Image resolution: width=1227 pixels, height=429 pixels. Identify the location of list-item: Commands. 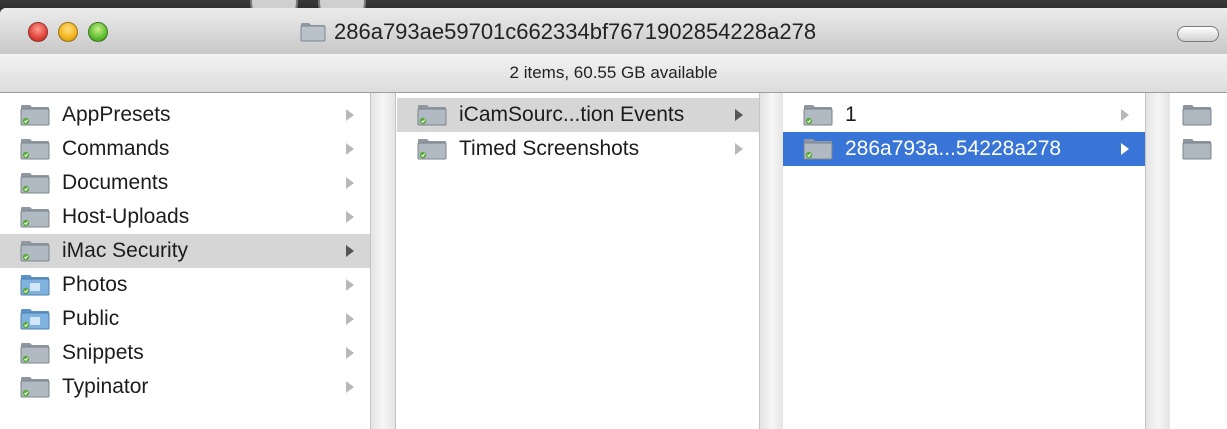
(185, 149).